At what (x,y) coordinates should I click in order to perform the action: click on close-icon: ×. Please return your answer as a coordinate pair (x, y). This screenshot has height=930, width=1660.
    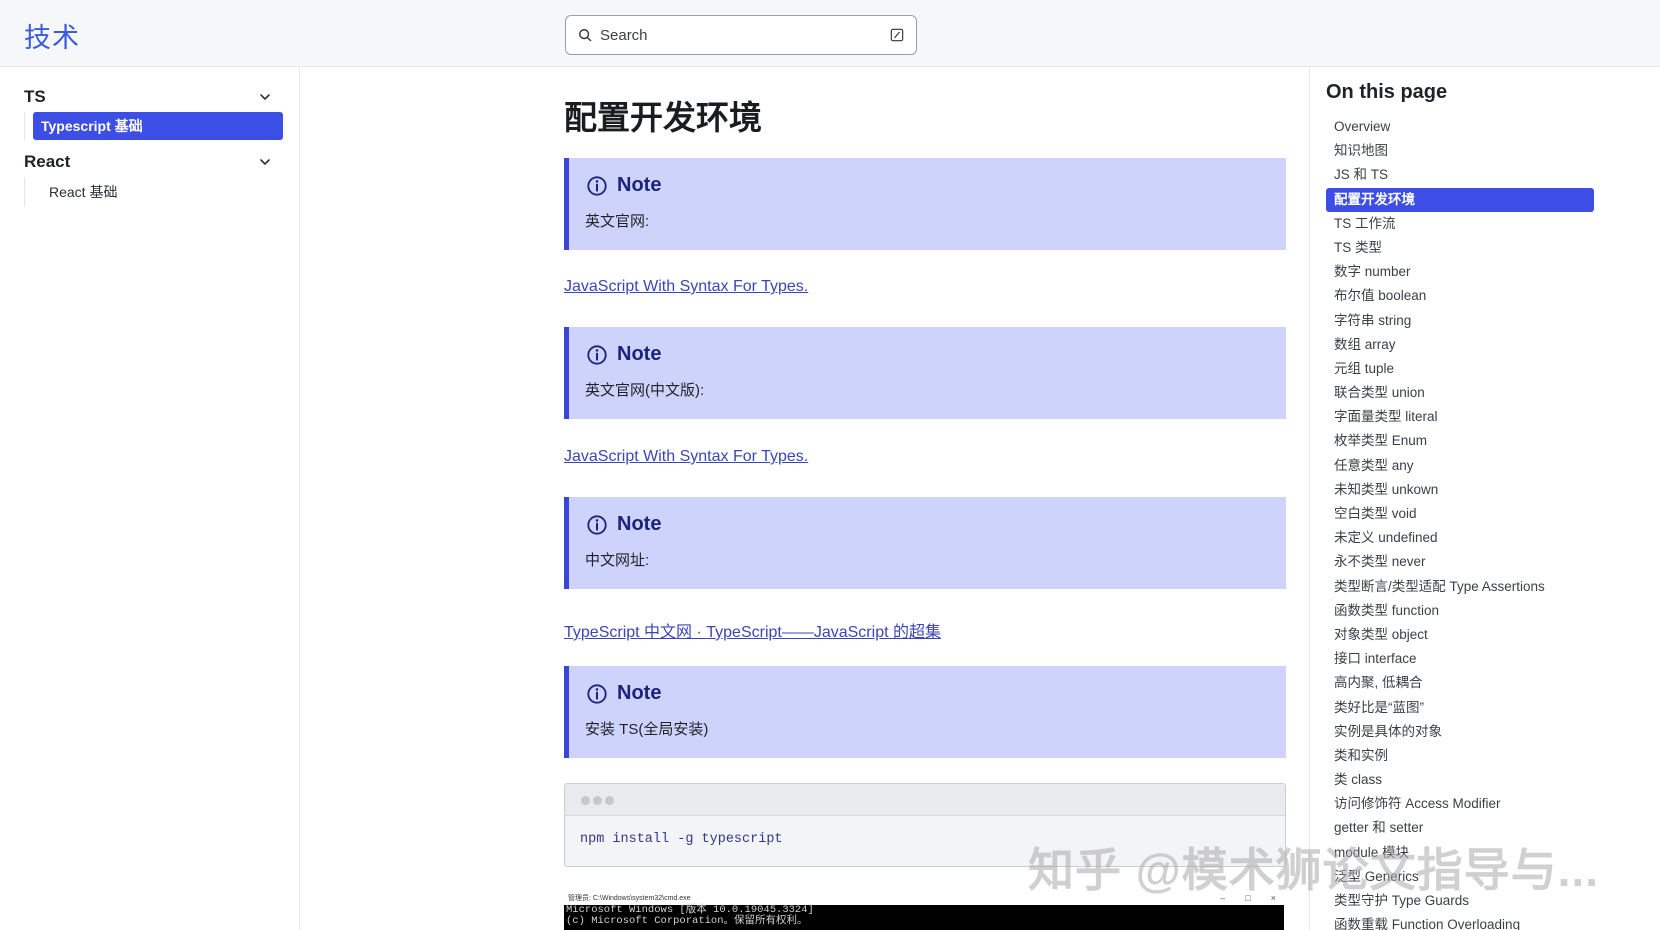
    Looking at the image, I should click on (1273, 897).